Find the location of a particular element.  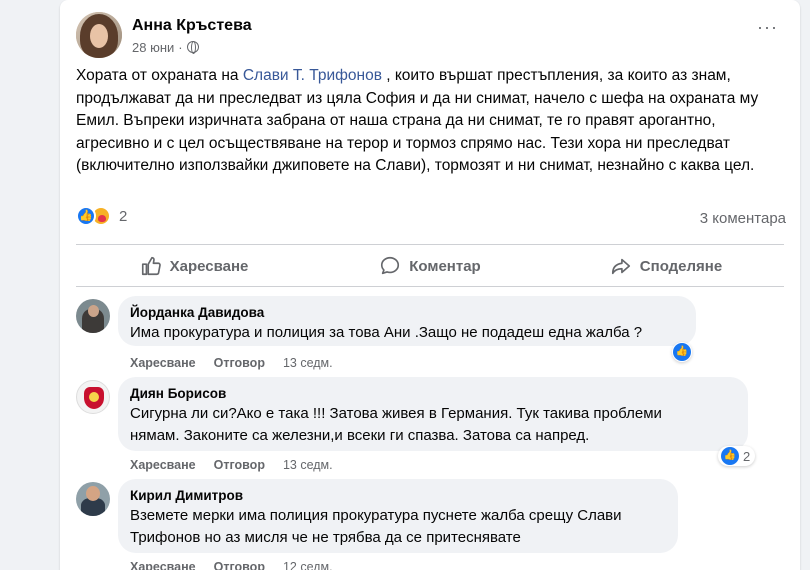

globe-icon is located at coordinates (192, 47).